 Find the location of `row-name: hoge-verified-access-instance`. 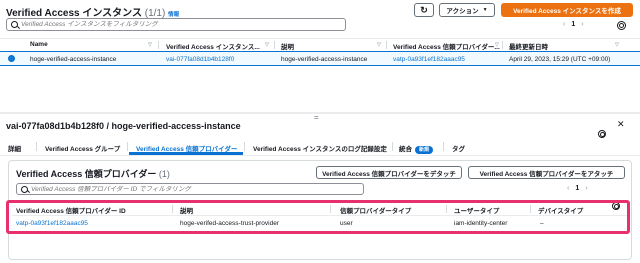

row-name: hoge-verified-access-instance is located at coordinates (73, 59).